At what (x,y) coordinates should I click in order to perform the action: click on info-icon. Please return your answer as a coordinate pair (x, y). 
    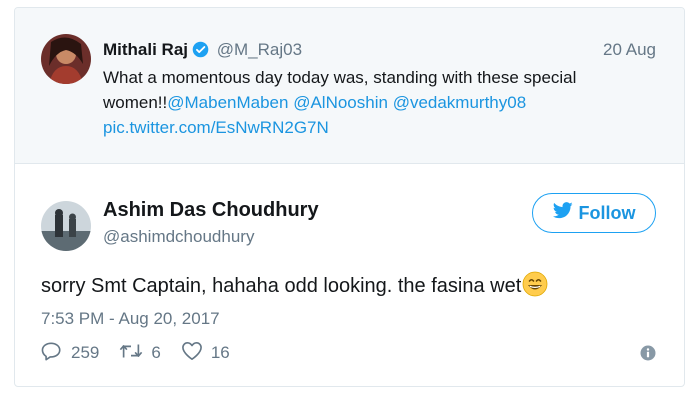
    Looking at the image, I should click on (648, 355).